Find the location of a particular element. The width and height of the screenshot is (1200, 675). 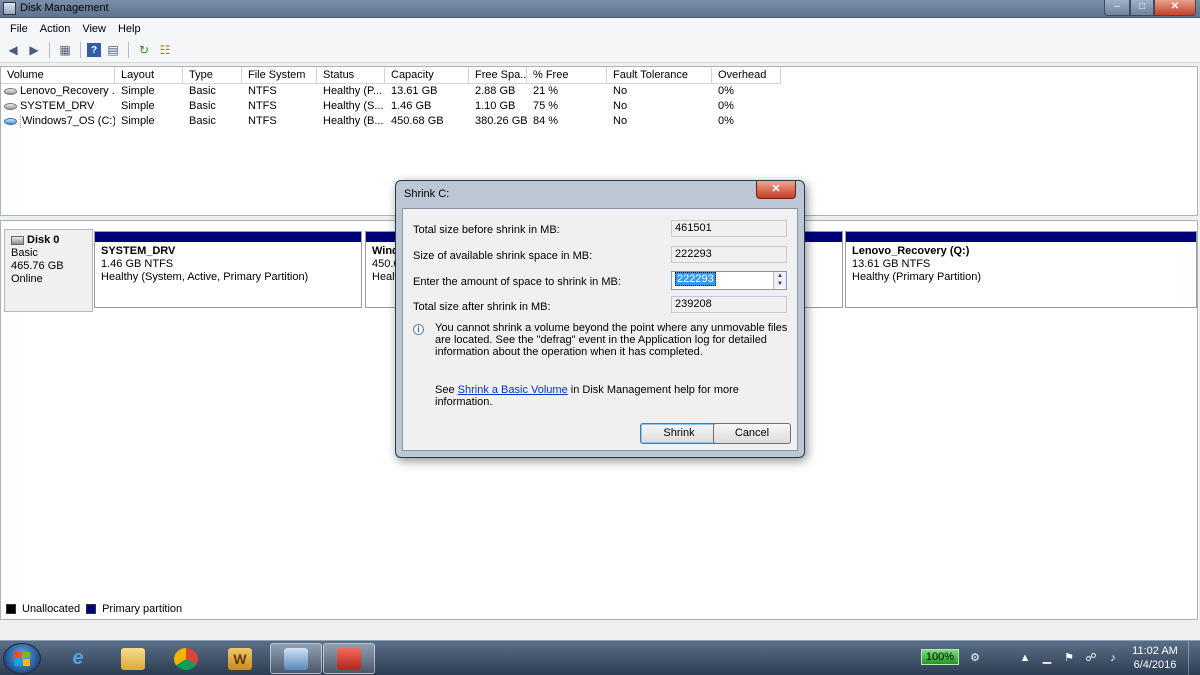

forward-icon: ▶ is located at coordinates (34, 50).